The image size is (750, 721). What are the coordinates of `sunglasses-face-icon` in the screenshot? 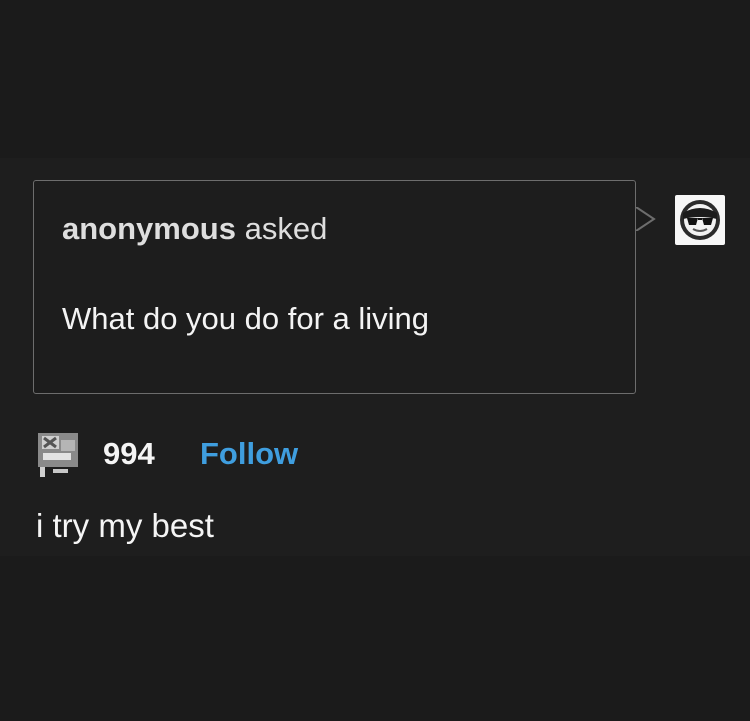 It's located at (700, 220).